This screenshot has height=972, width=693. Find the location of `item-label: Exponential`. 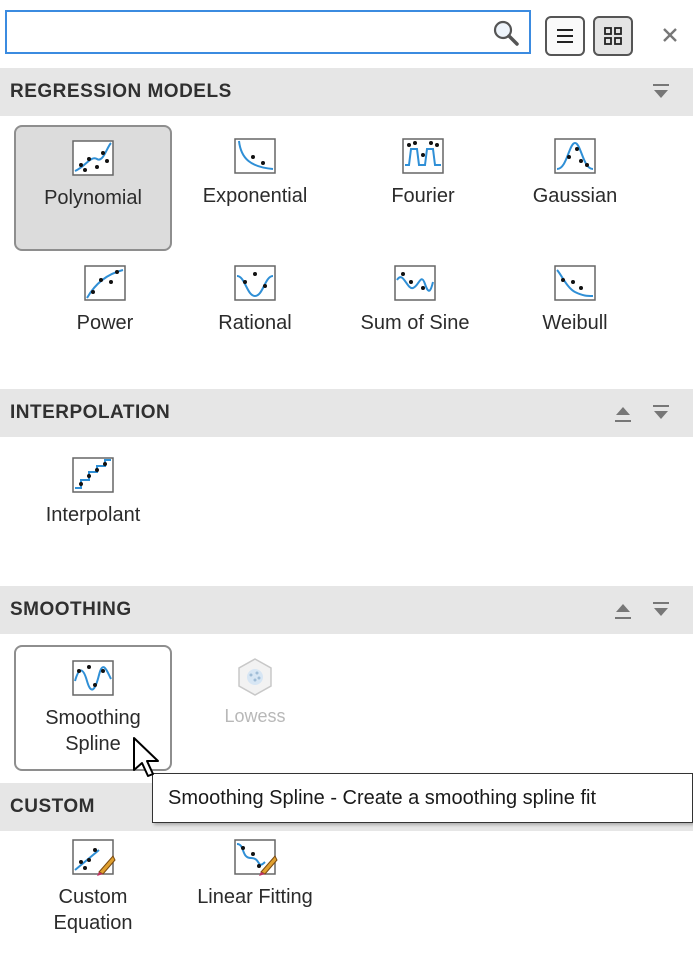

item-label: Exponential is located at coordinates (255, 196).